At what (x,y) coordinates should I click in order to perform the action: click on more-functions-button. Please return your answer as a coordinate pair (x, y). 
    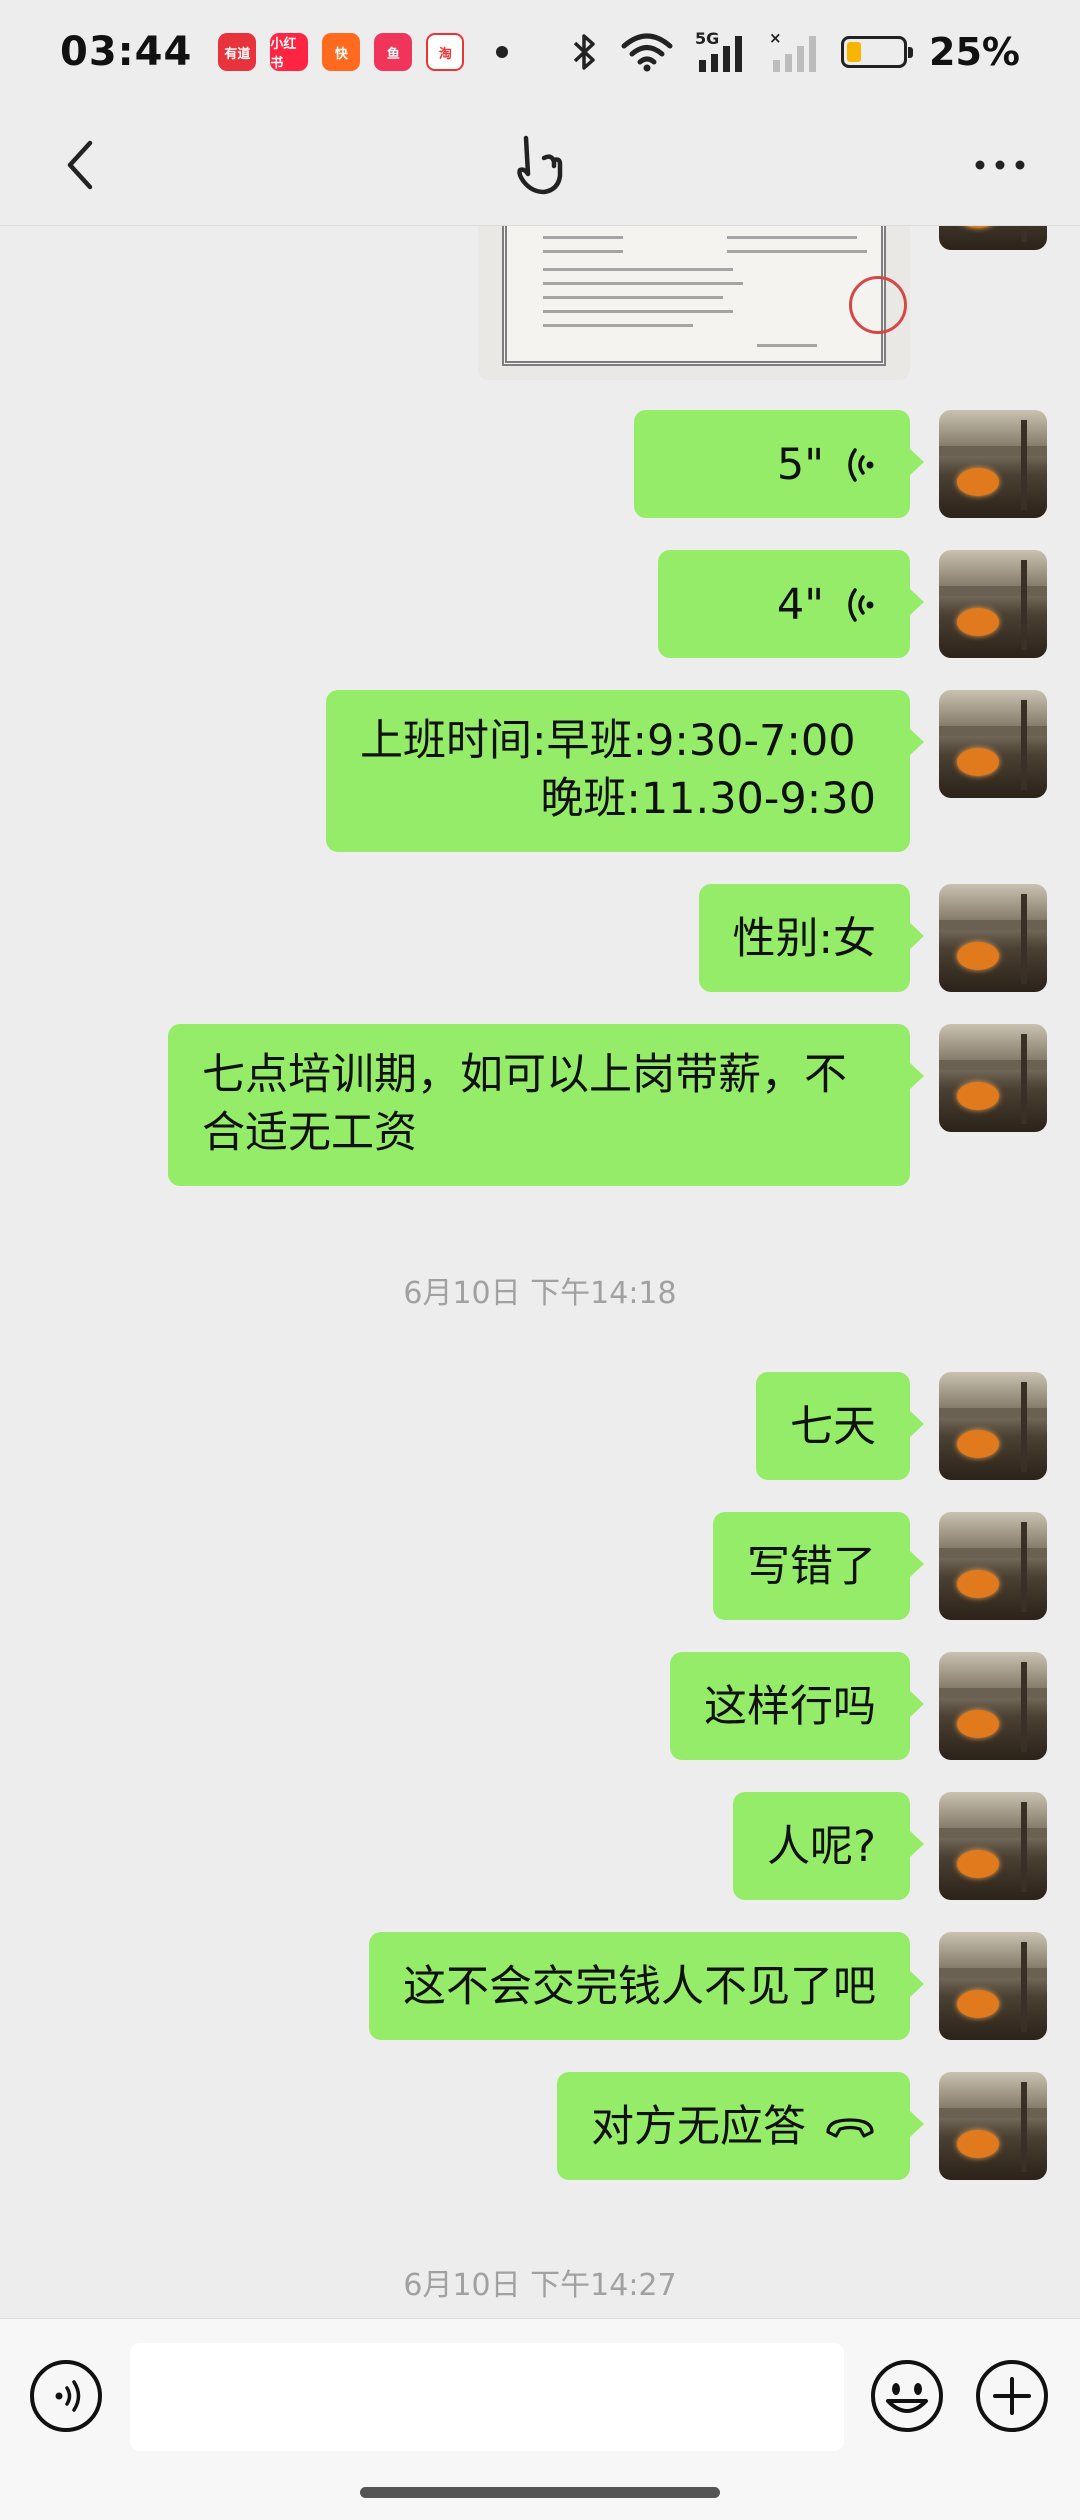
    Looking at the image, I should click on (1012, 2396).